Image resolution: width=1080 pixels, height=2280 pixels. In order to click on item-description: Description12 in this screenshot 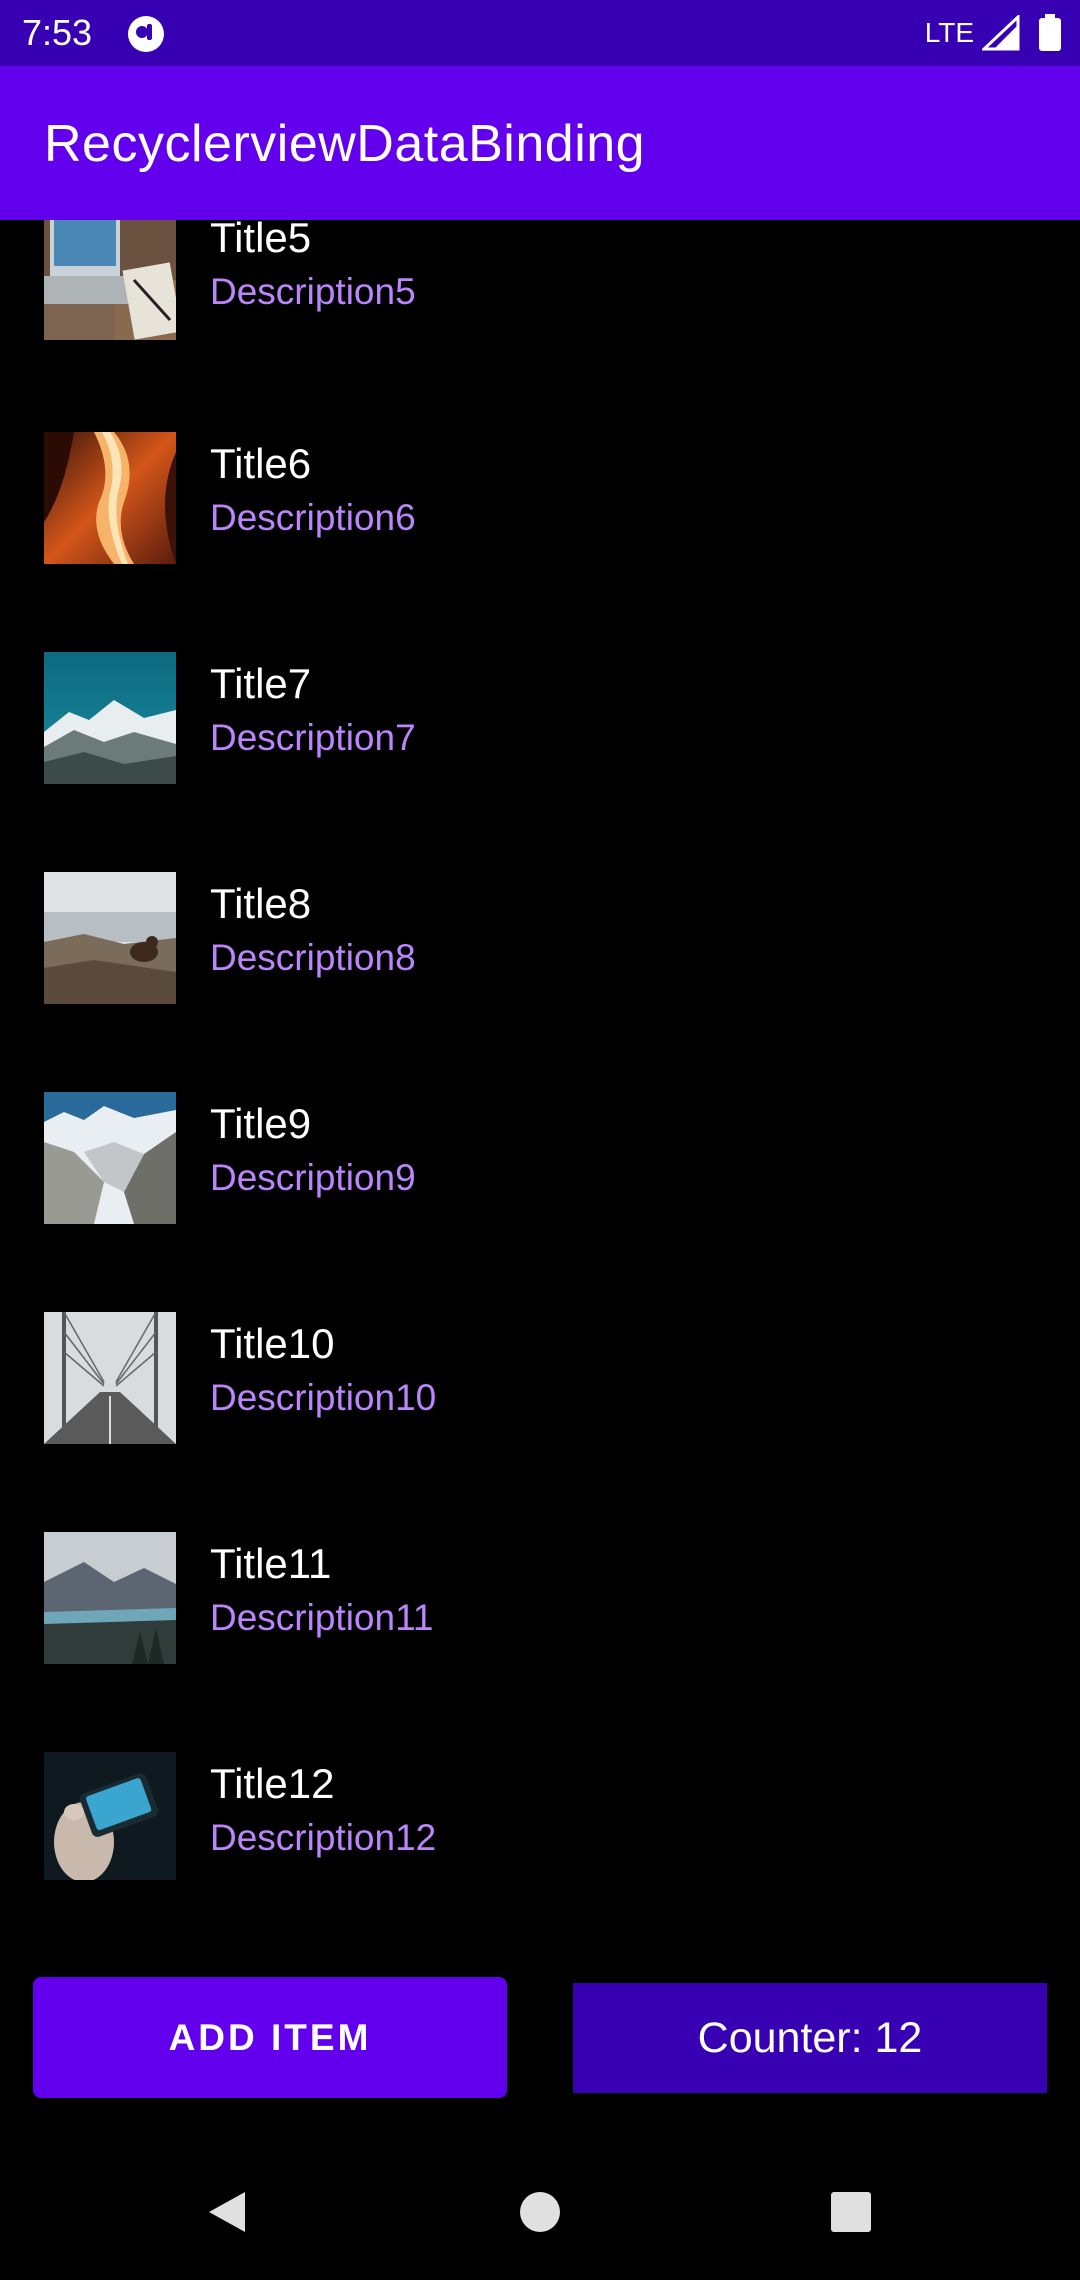, I will do `click(323, 1837)`.